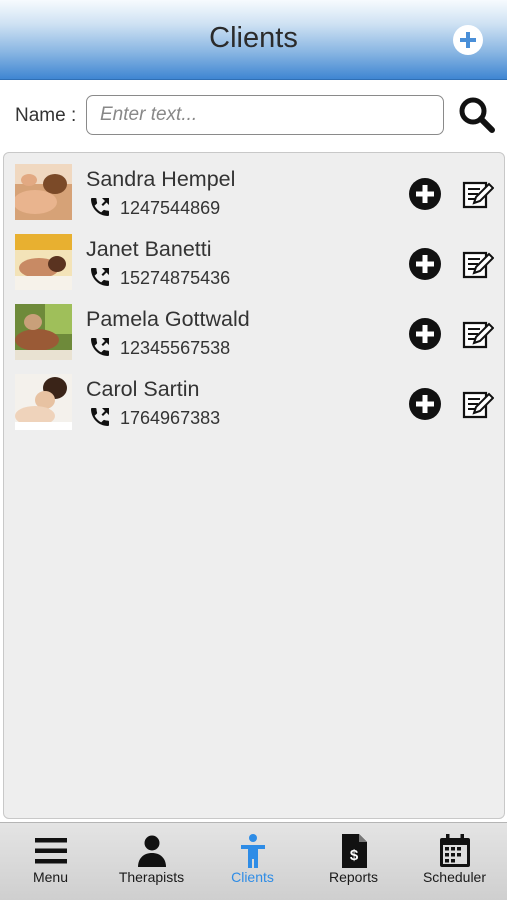 Image resolution: width=507 pixels, height=900 pixels. Describe the element at coordinates (252, 877) in the screenshot. I see `nav-label: Clients` at that location.